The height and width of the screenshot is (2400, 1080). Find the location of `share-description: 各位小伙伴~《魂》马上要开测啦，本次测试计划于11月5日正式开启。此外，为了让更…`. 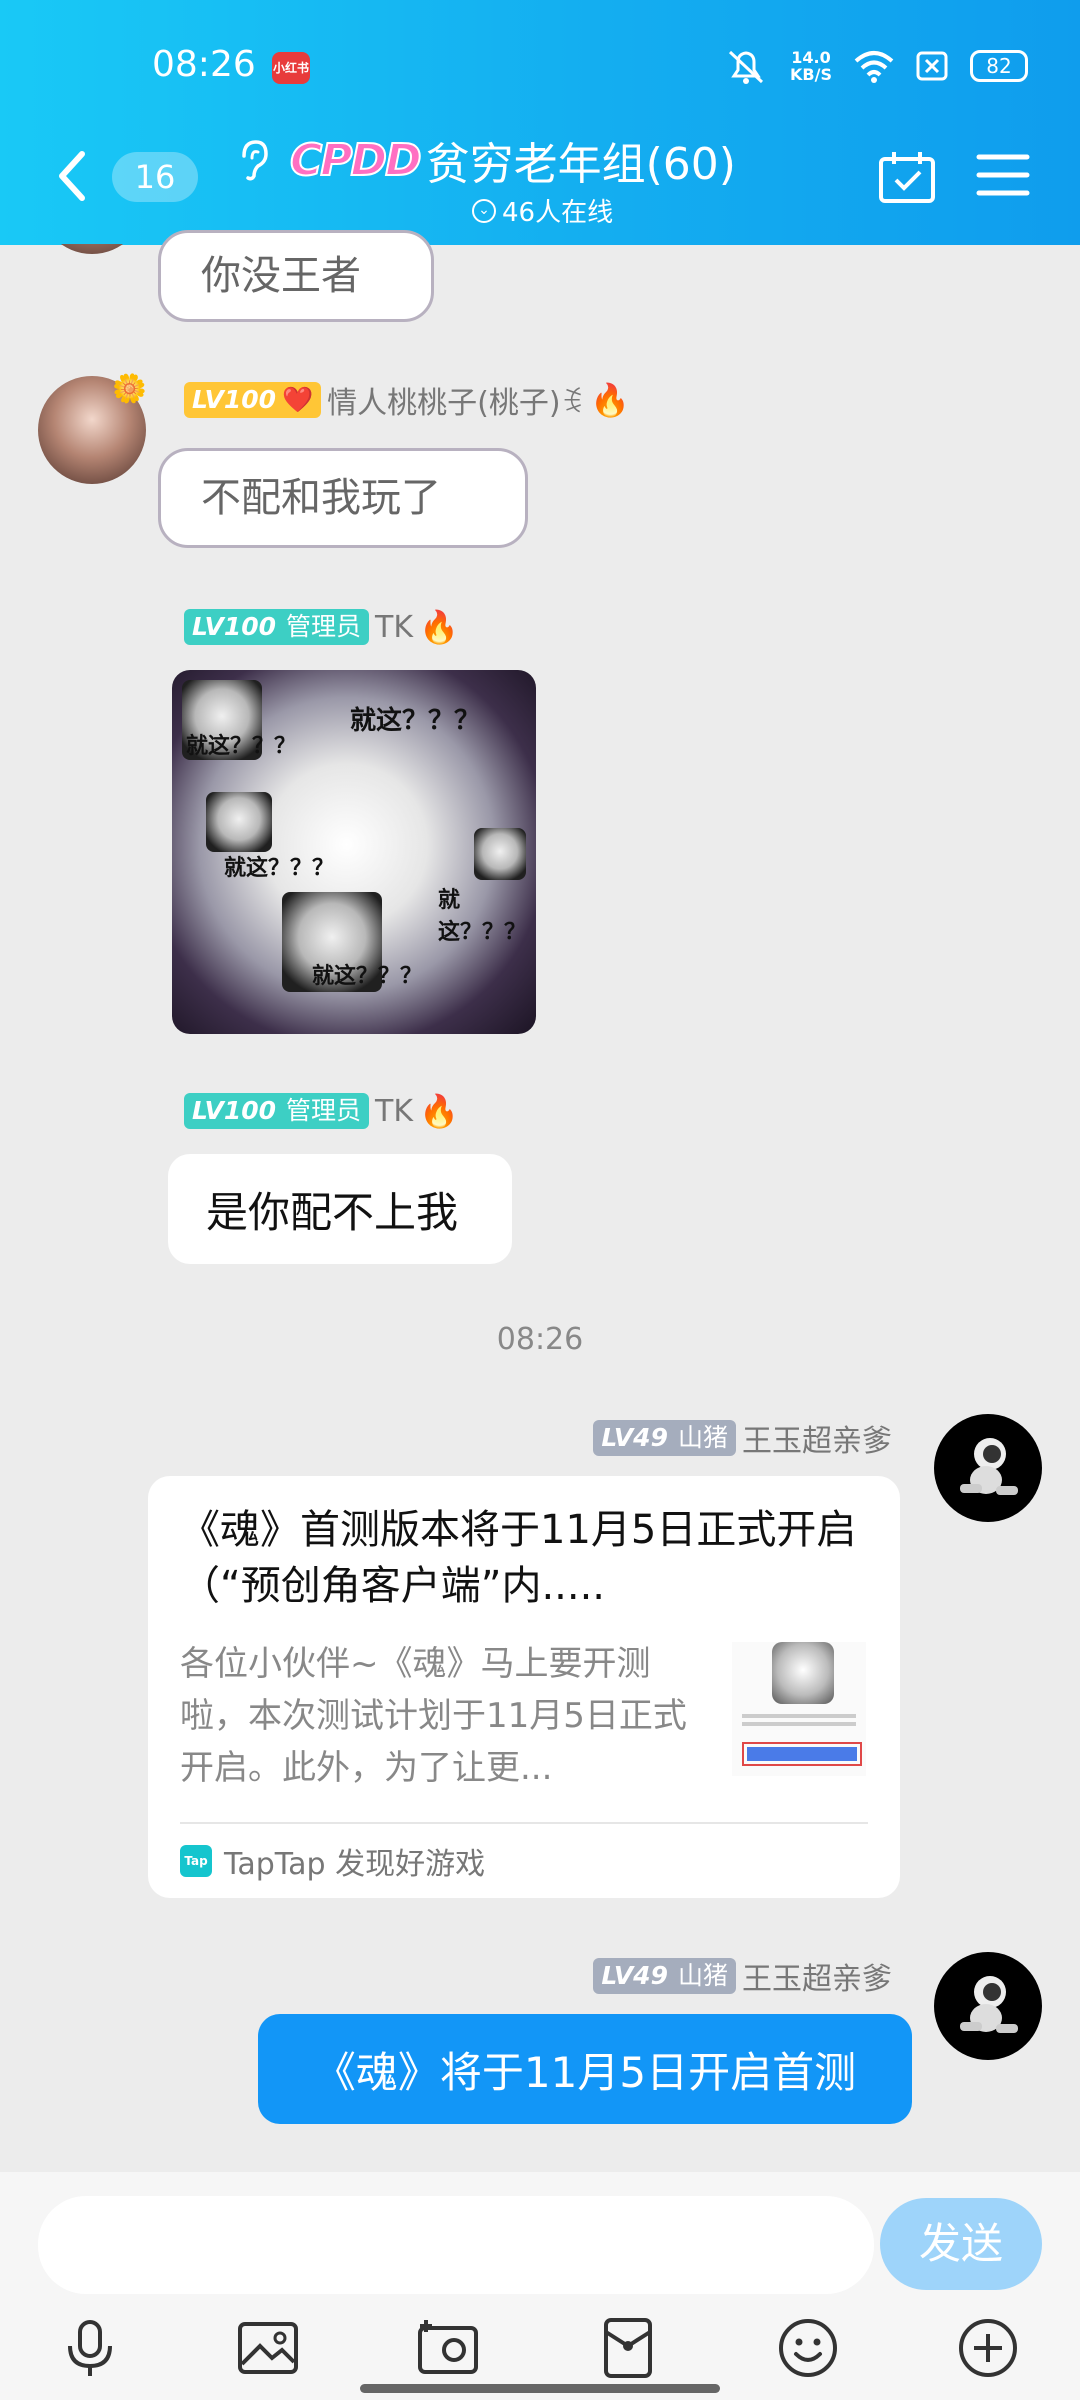

share-description: 各位小伙伴~《魂》马上要开测啦，本次测试计划于11月5日正式开启。此外，为了让更… is located at coordinates (433, 1716).